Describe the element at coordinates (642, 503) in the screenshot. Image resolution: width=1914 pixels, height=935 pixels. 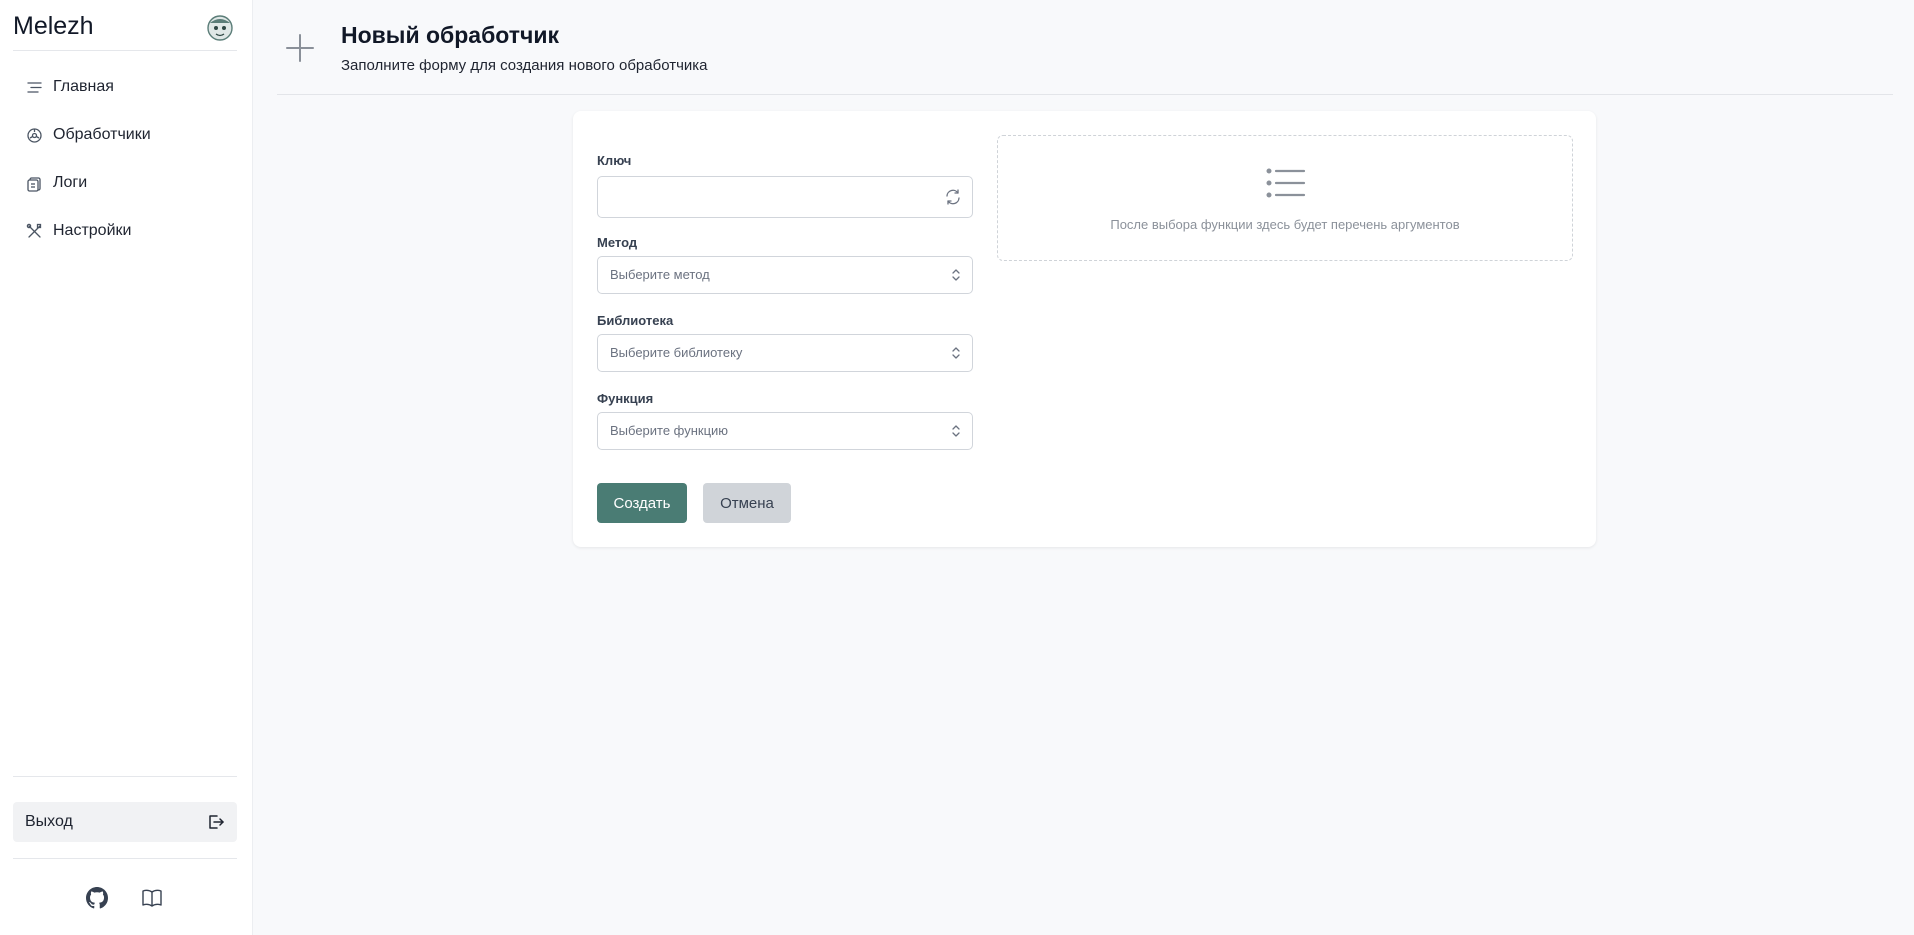
I see `create-button: Создать` at that location.